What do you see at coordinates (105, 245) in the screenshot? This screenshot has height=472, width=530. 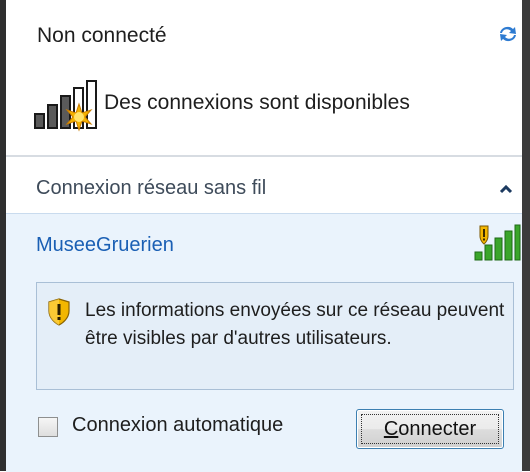 I see `network-name: MuseeGruerien` at bounding box center [105, 245].